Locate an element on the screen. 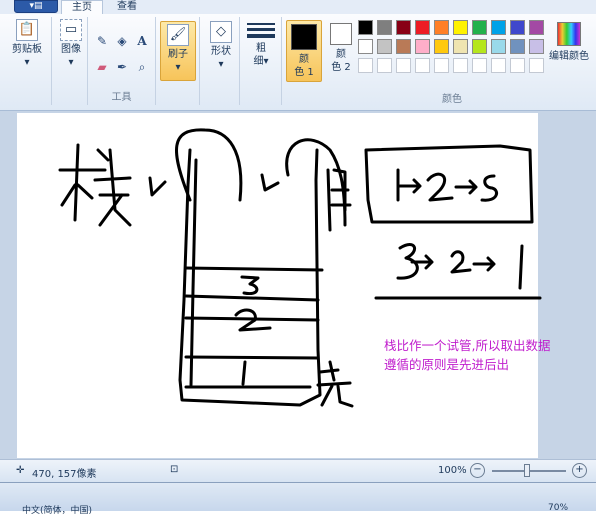 Image resolution: width=596 pixels, height=516 pixels. status-bar: ✛ 470, 157像素 ⊡ 100% − + is located at coordinates (298, 471).